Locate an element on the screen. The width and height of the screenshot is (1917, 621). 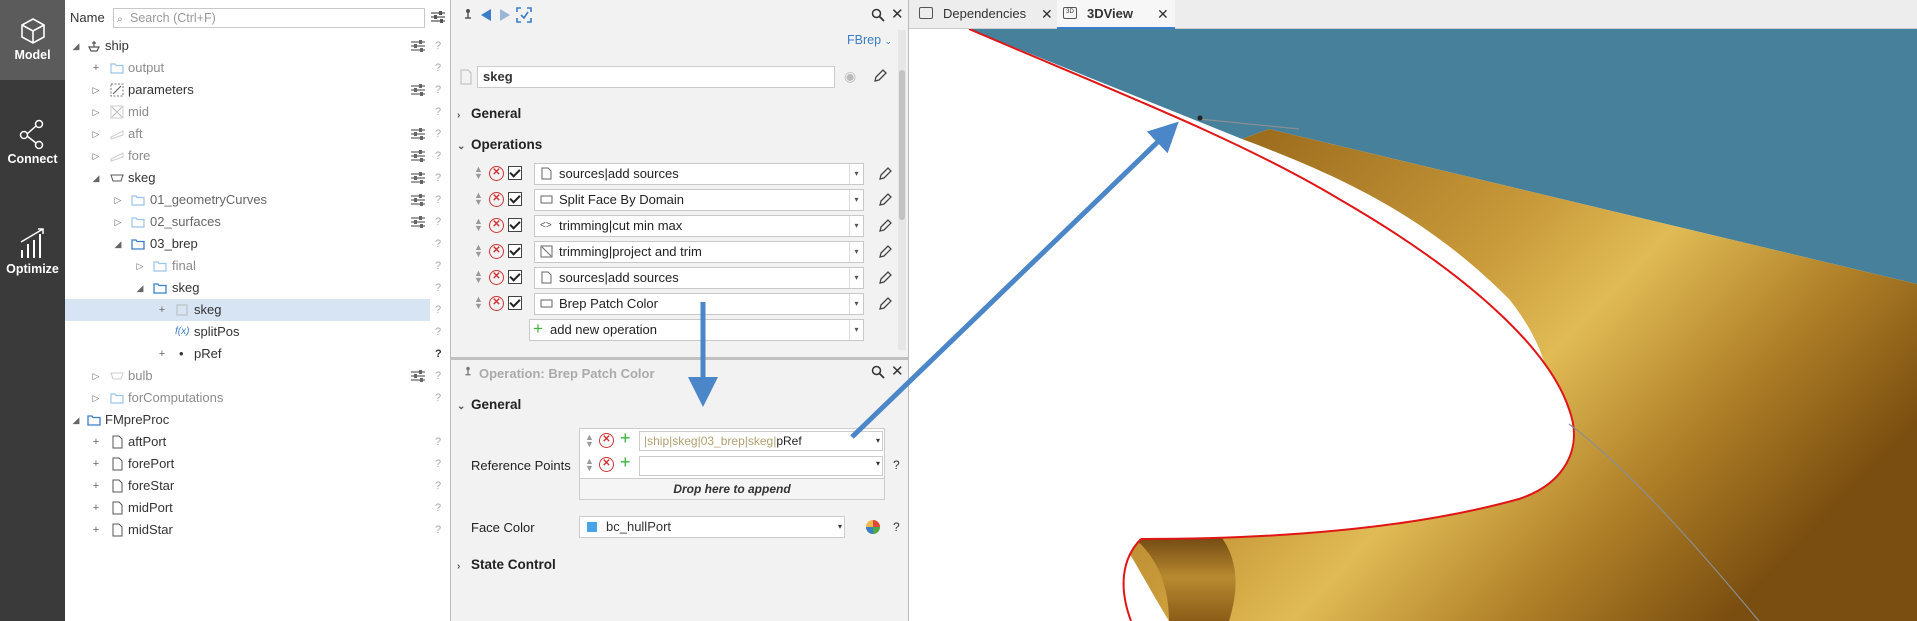
operation-row: ▲ ▼ ✕ sources|add sources ▾ is located at coordinates (671, 278).